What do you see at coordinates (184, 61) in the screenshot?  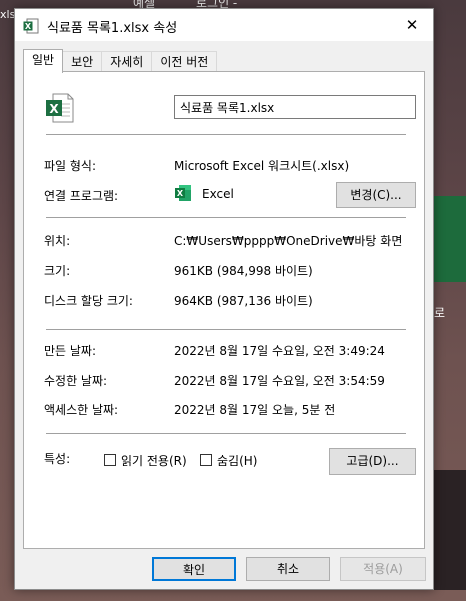 I see `tab-previous-versions: 이전 버전` at bounding box center [184, 61].